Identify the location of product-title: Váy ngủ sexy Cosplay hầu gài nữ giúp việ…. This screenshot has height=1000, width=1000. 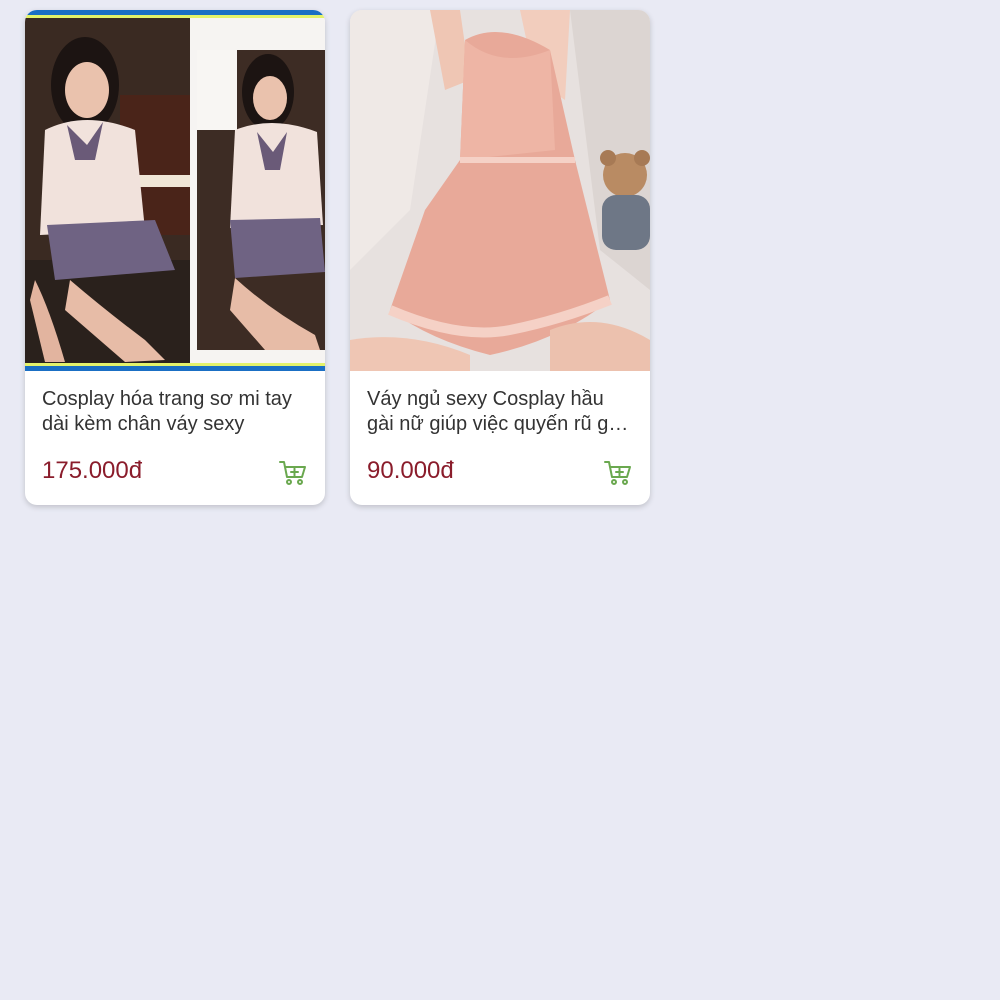
(501, 412).